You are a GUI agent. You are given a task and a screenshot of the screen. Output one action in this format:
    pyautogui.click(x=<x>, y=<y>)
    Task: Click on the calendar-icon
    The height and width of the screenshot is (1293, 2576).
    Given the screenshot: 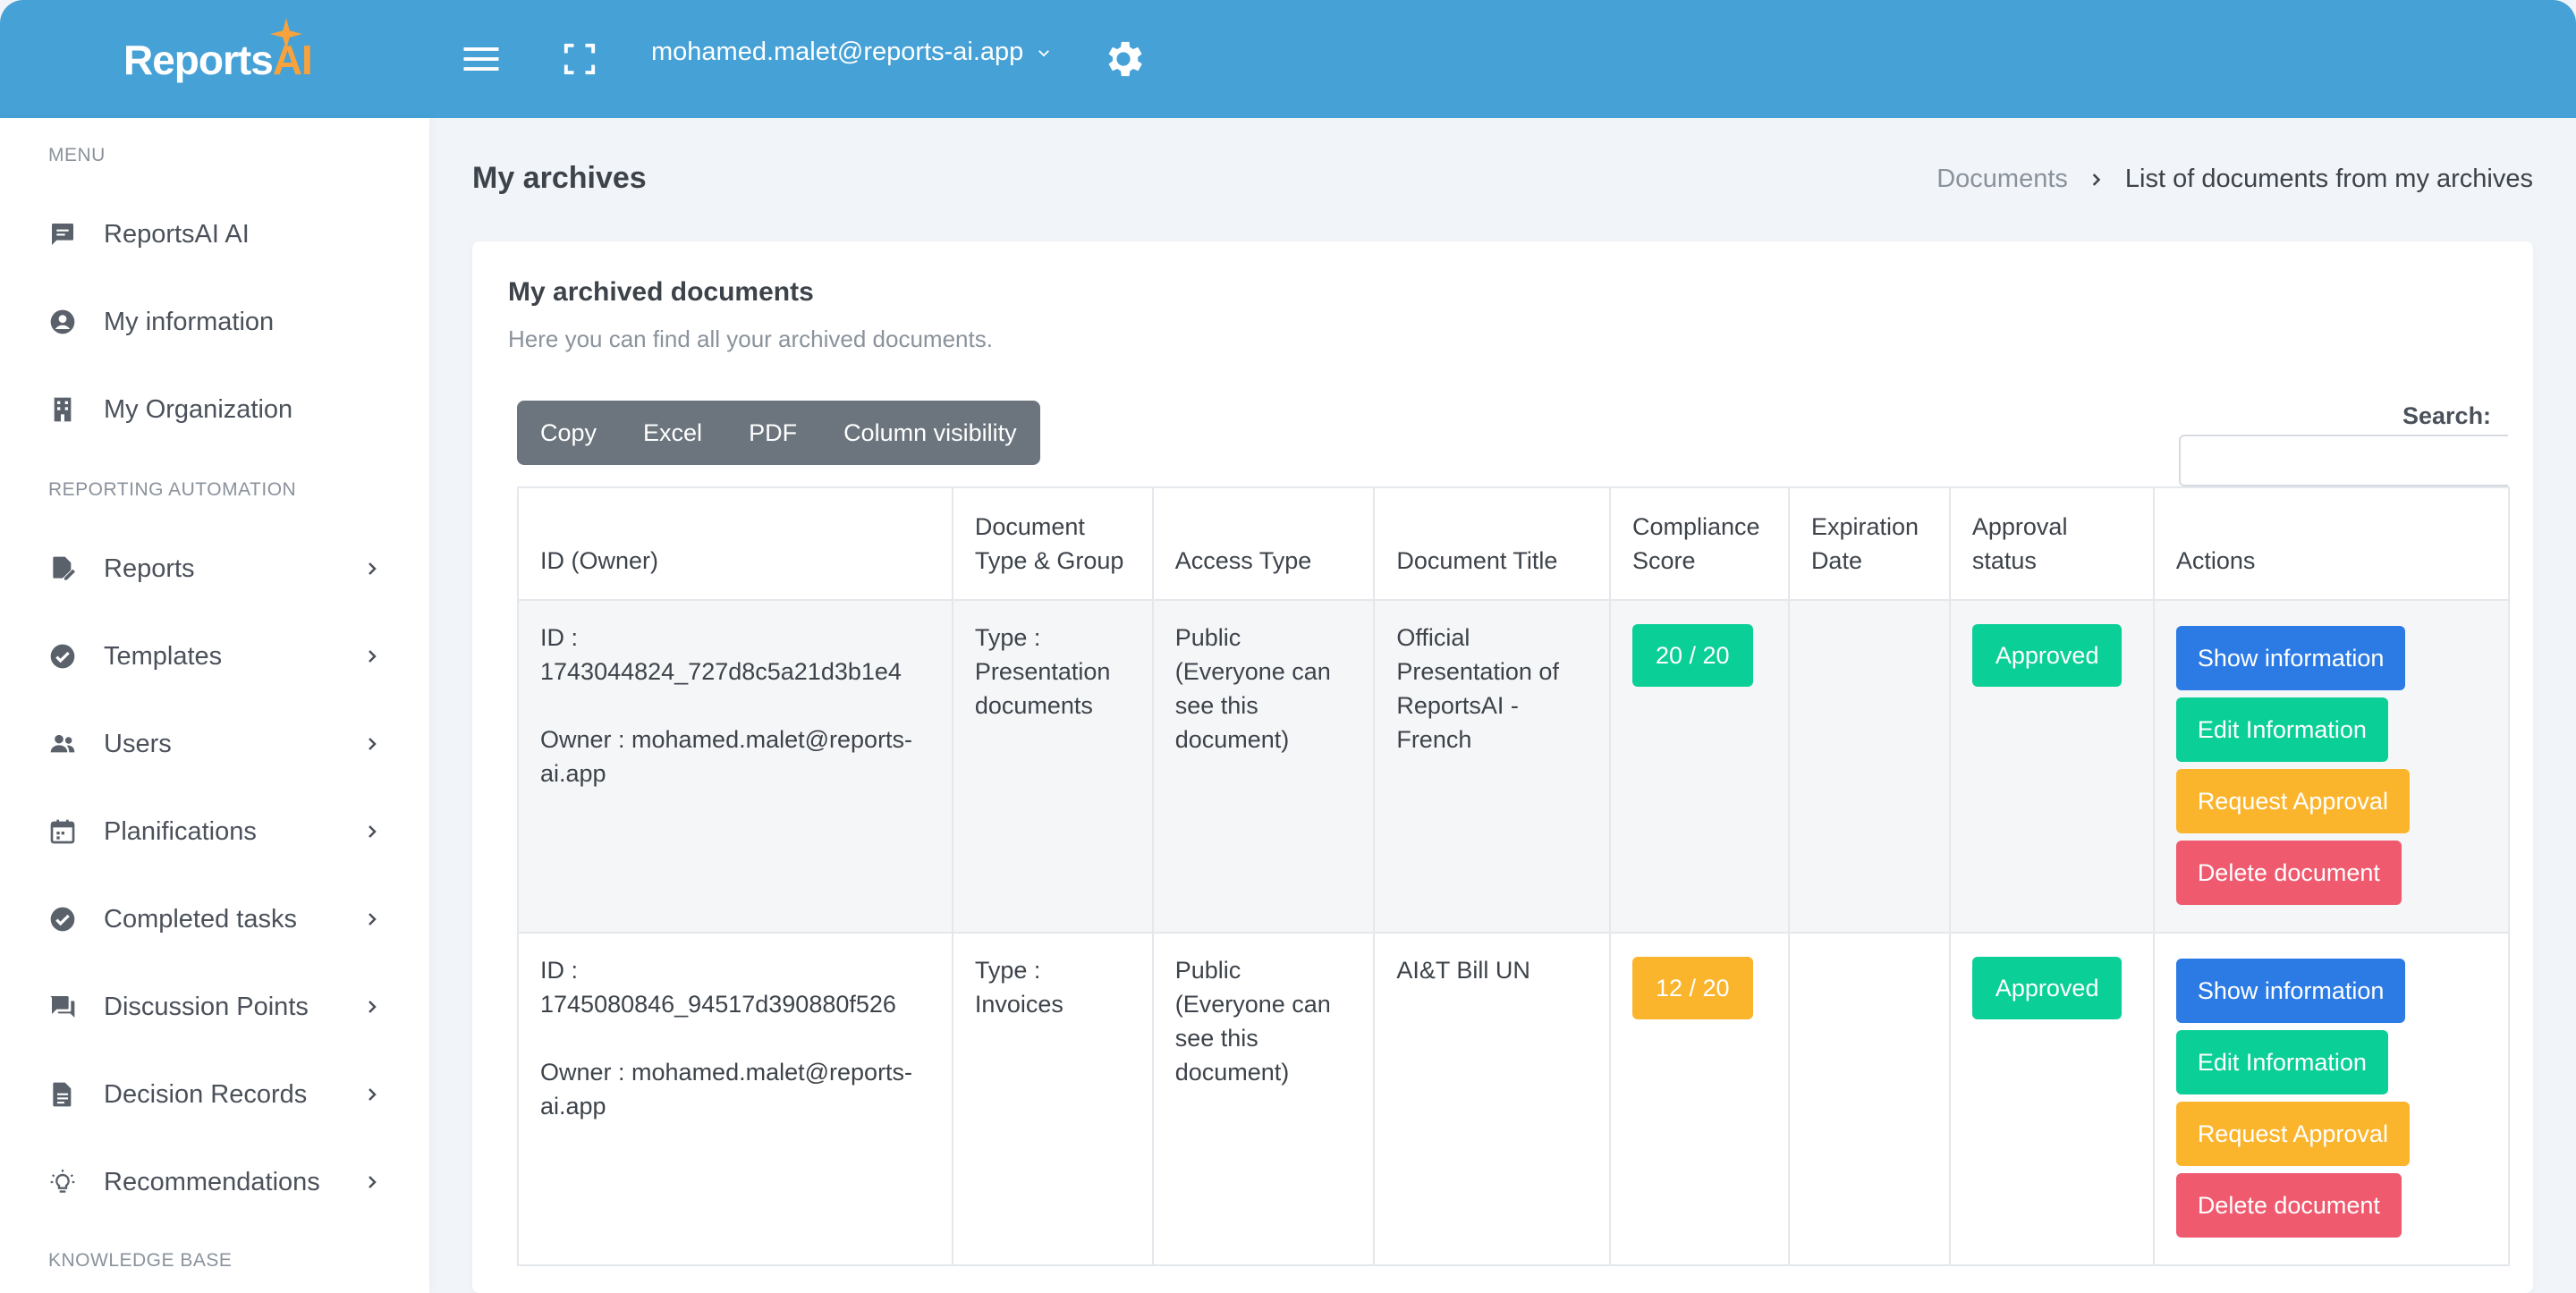 What is the action you would take?
    pyautogui.click(x=62, y=832)
    